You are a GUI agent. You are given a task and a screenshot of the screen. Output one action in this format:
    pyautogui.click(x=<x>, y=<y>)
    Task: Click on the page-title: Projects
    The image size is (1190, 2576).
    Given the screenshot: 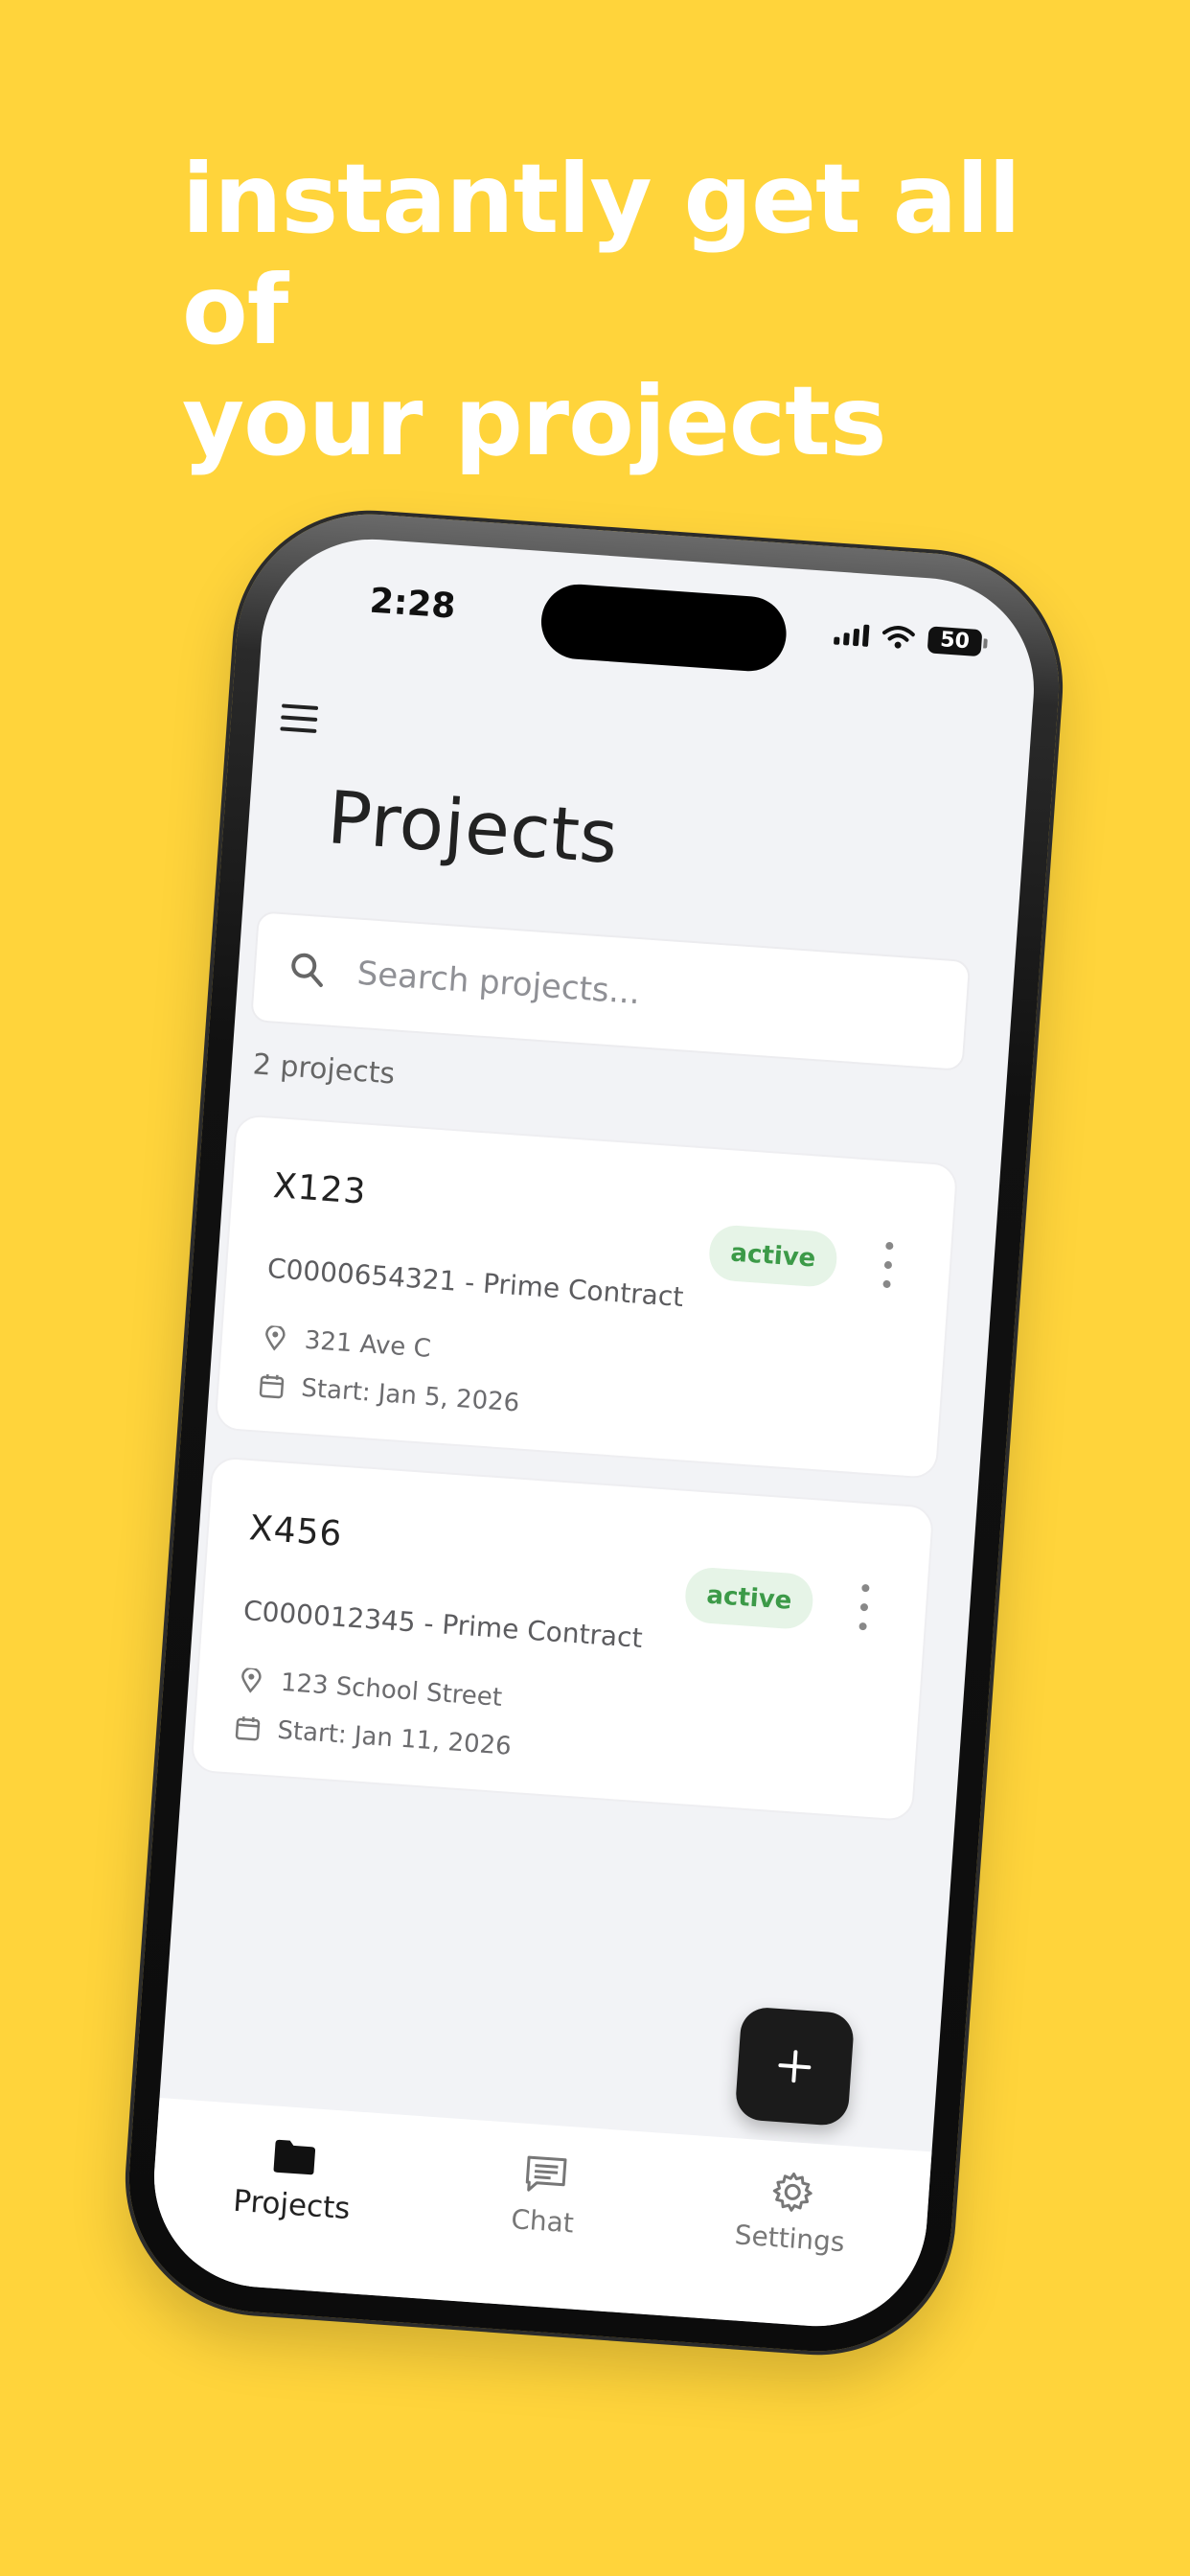 What is the action you would take?
    pyautogui.click(x=474, y=828)
    